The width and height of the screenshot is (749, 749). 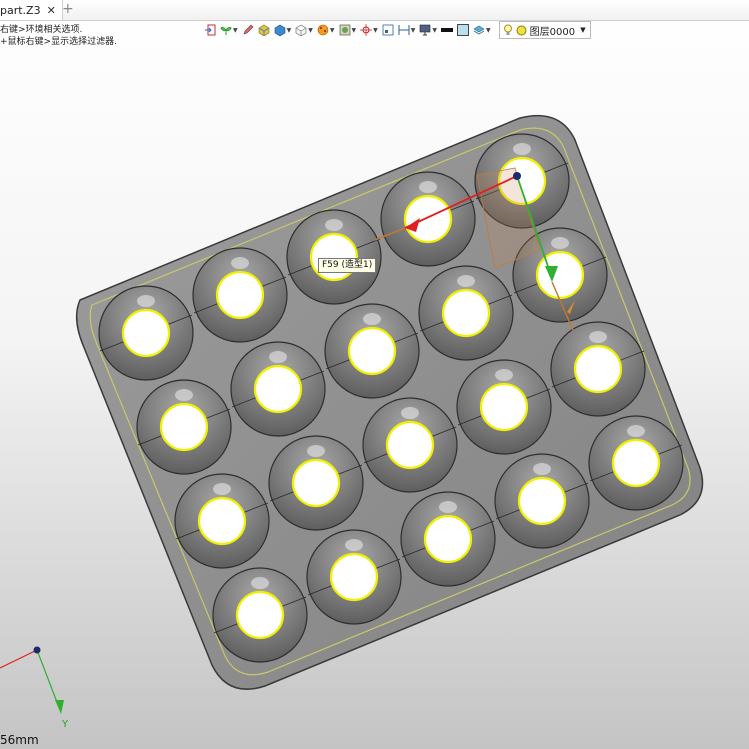 I want to click on origin-button: ▼, so click(x=369, y=30).